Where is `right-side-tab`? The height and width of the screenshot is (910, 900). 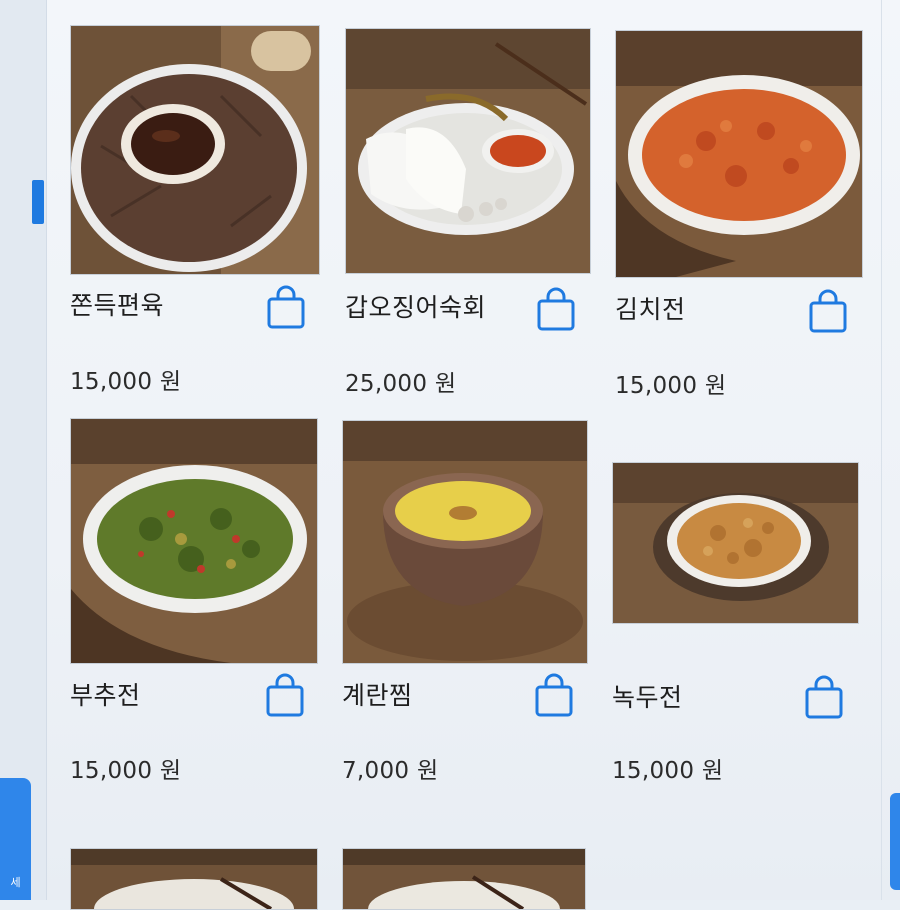 right-side-tab is located at coordinates (895, 841).